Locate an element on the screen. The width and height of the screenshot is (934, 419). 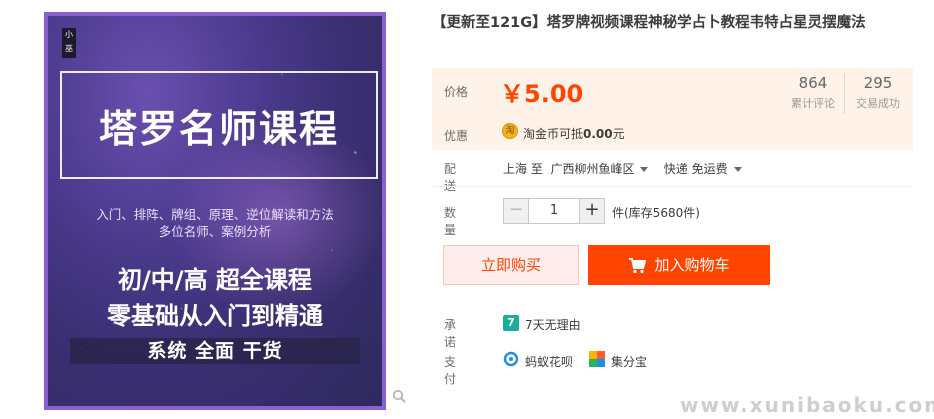
ship-method-select: 快递 免运费 is located at coordinates (703, 169).